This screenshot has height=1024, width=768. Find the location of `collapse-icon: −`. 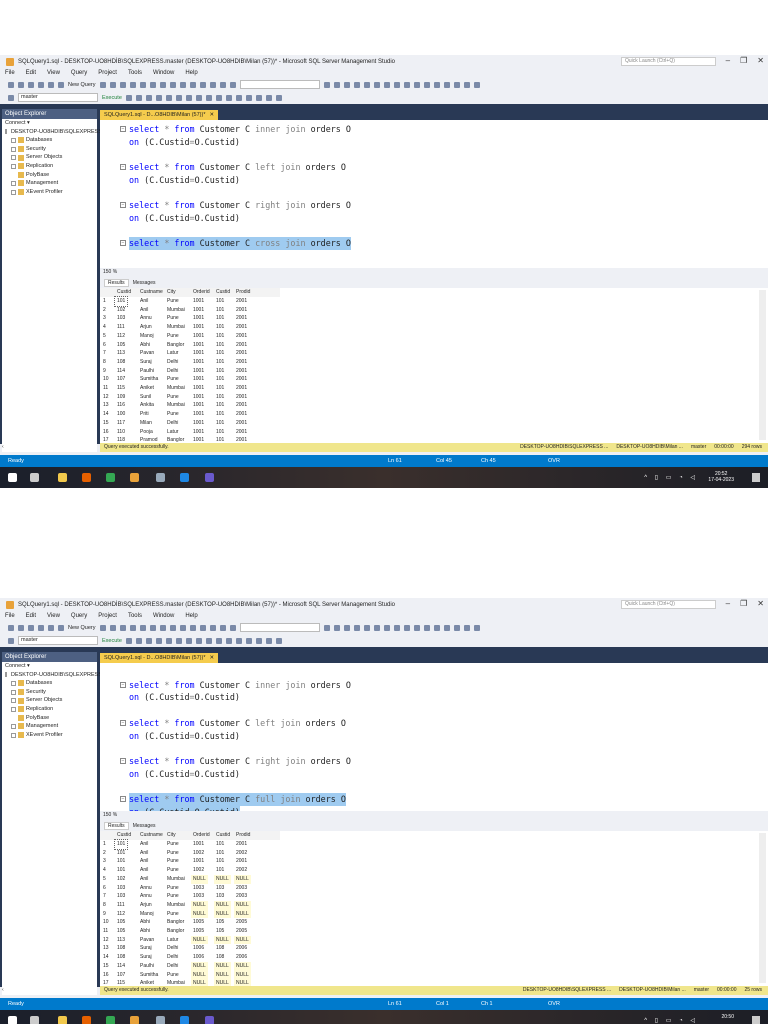

collapse-icon: − is located at coordinates (123, 760).